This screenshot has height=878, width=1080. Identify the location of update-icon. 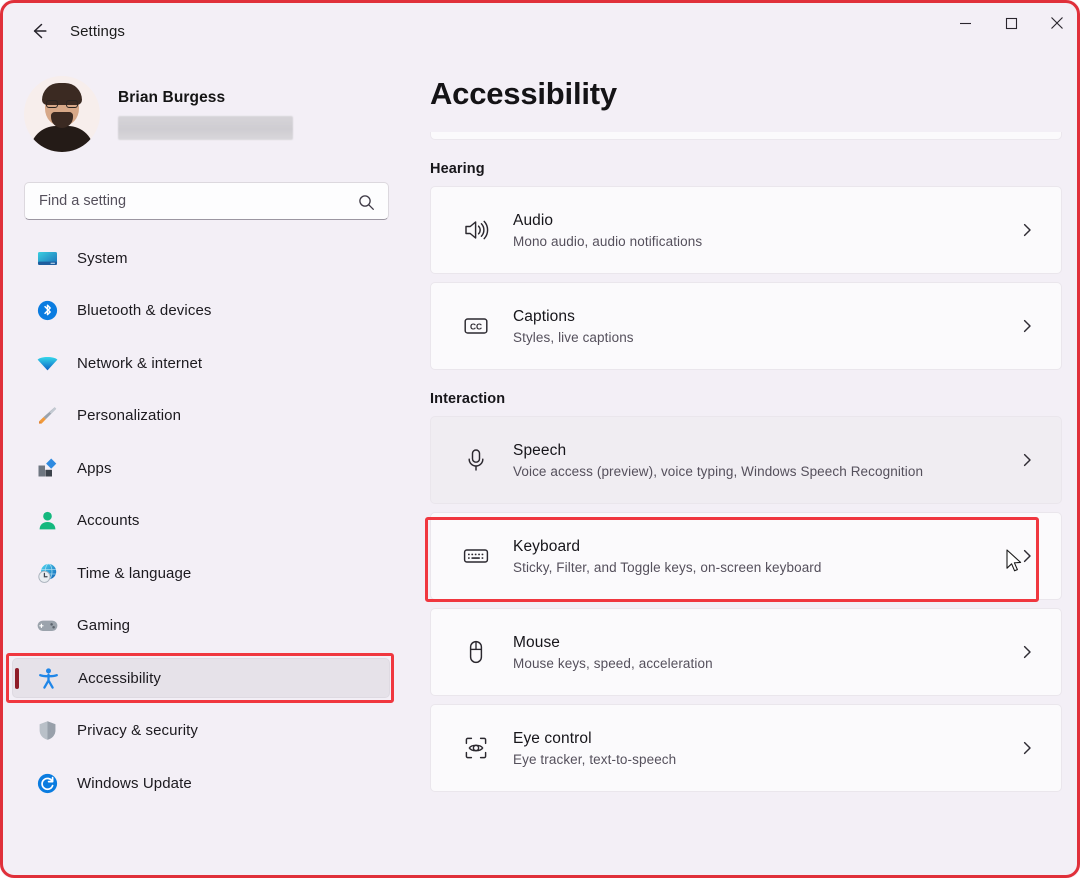
(47, 783).